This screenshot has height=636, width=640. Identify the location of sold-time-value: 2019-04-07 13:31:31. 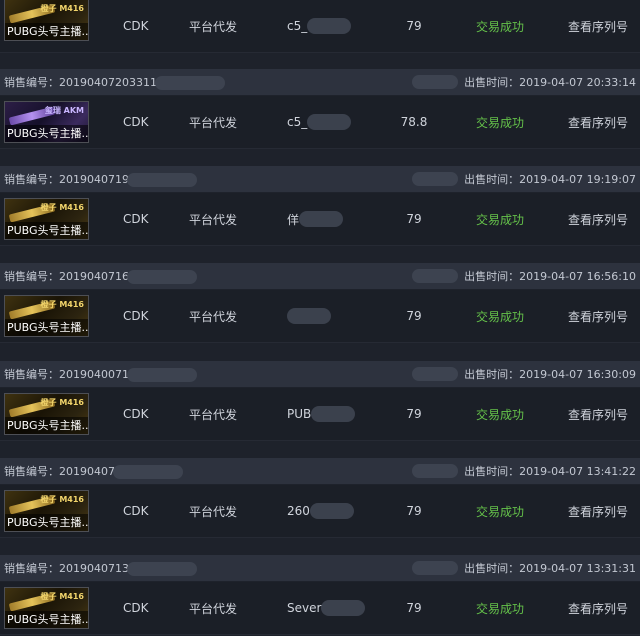
(577, 568).